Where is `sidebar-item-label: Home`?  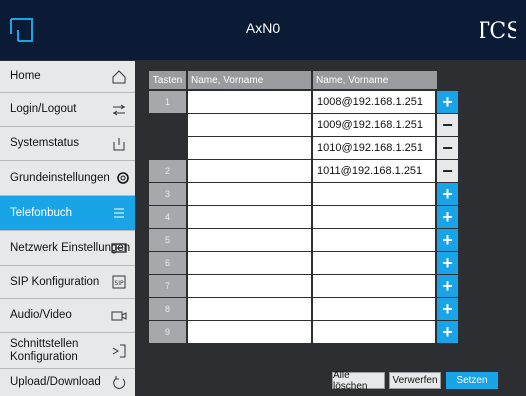
sidebar-item-label: Home is located at coordinates (25, 76).